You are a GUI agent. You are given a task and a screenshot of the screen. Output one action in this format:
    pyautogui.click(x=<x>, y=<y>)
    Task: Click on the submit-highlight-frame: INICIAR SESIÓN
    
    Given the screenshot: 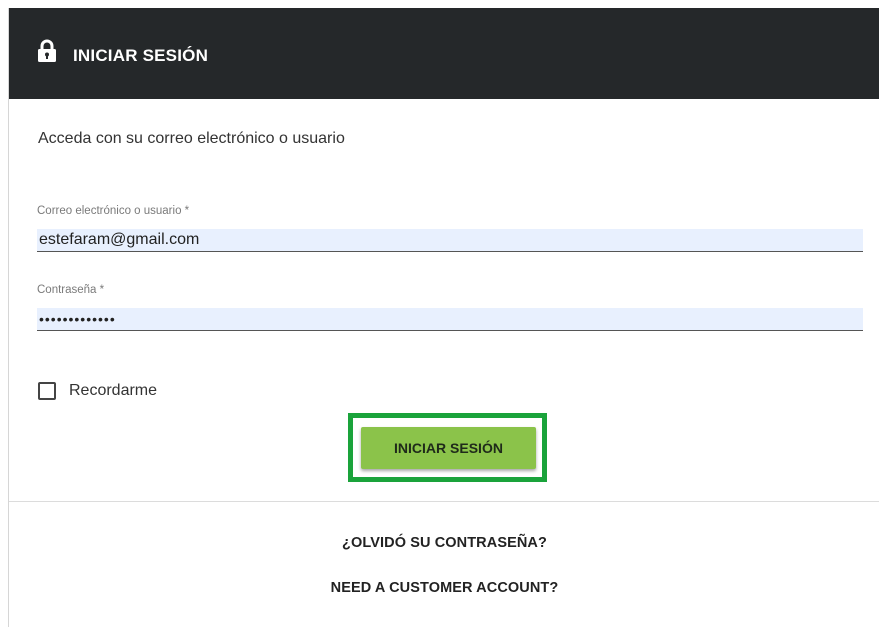 What is the action you would take?
    pyautogui.click(x=447, y=447)
    